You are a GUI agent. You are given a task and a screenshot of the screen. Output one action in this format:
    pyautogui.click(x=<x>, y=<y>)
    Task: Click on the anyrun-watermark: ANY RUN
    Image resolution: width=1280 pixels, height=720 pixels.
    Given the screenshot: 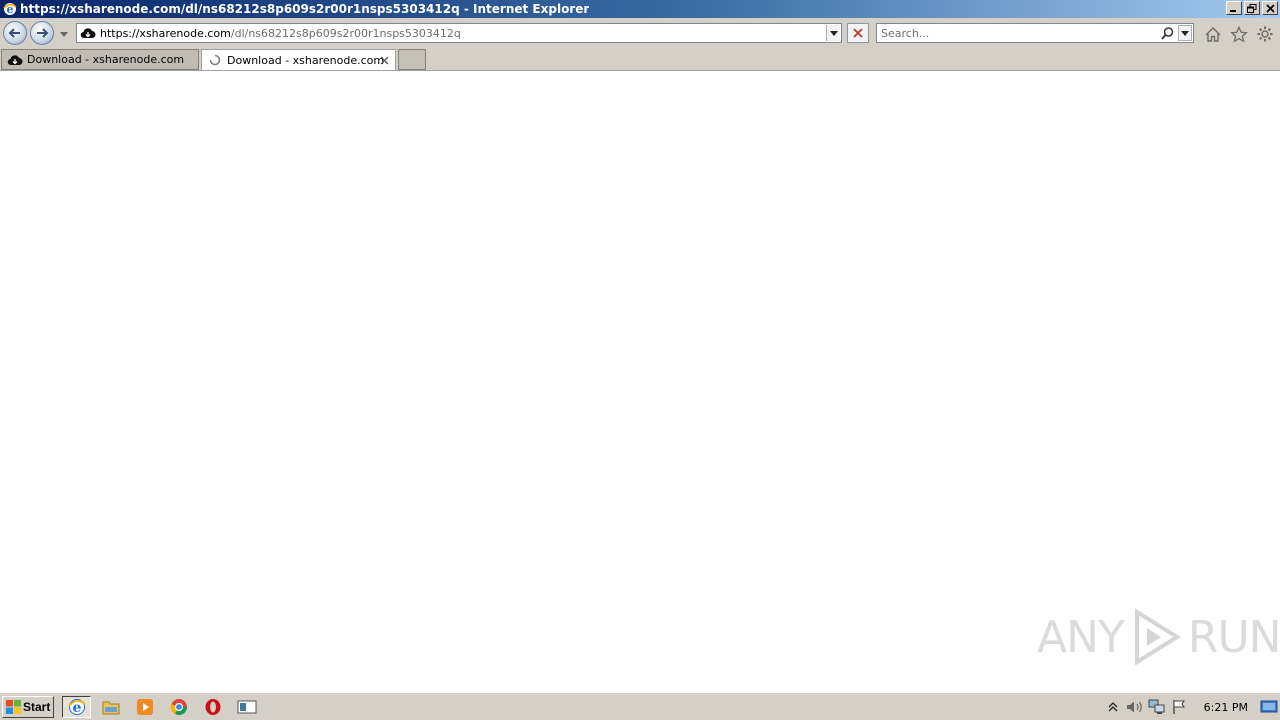 What is the action you would take?
    pyautogui.click(x=1158, y=637)
    